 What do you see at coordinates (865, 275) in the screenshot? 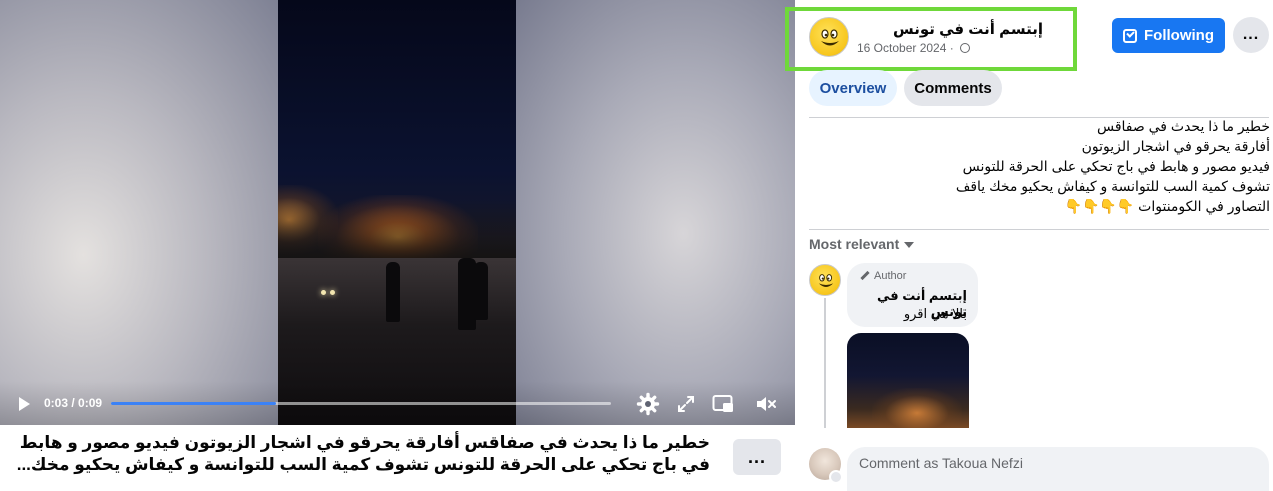
I see `pencil-icon` at bounding box center [865, 275].